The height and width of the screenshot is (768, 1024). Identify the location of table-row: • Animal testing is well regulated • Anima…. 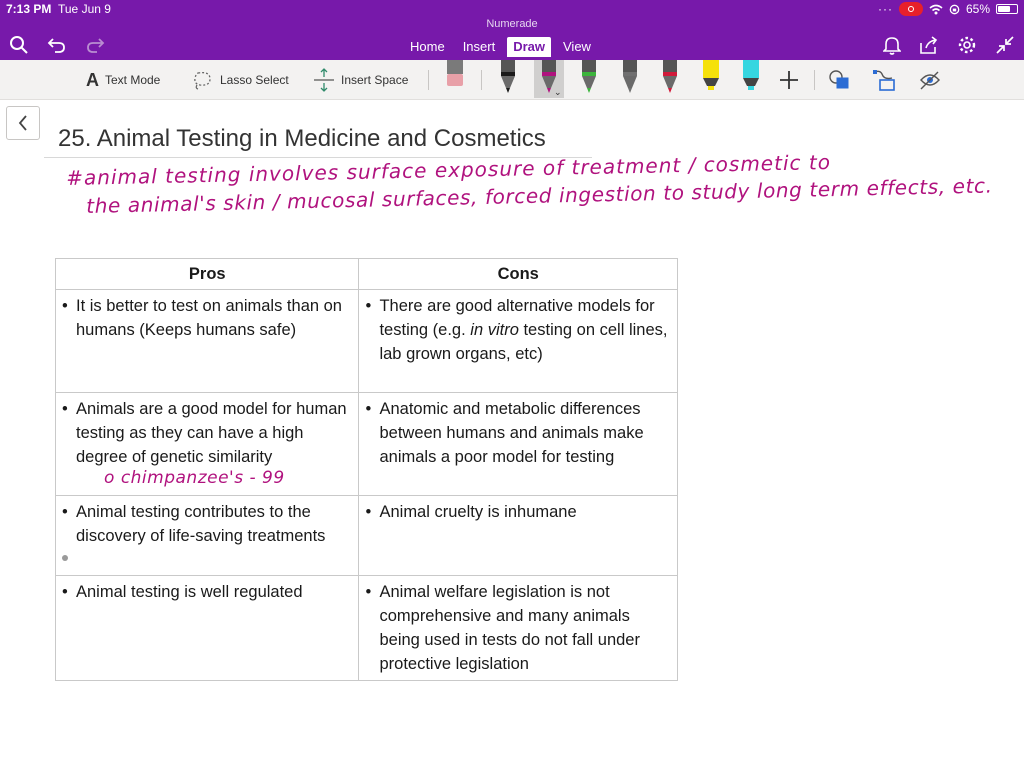
(366, 628).